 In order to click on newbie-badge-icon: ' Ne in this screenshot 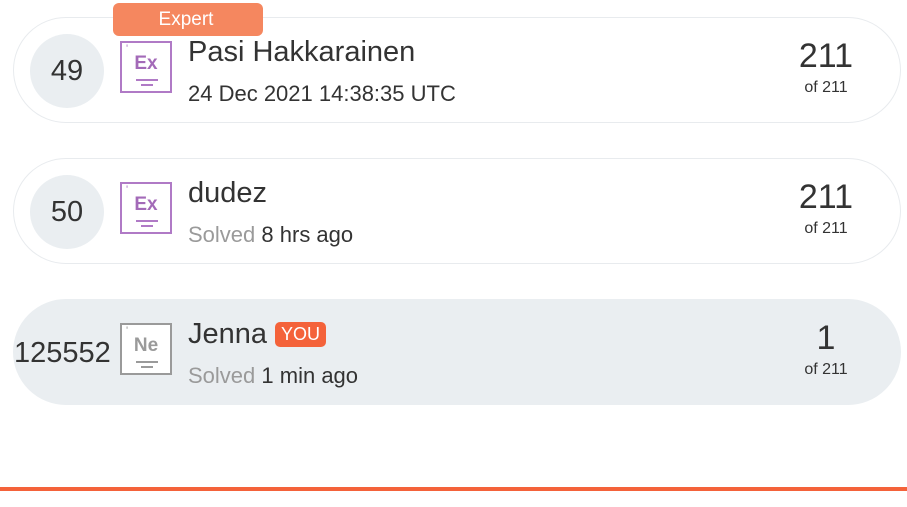, I will do `click(146, 349)`.